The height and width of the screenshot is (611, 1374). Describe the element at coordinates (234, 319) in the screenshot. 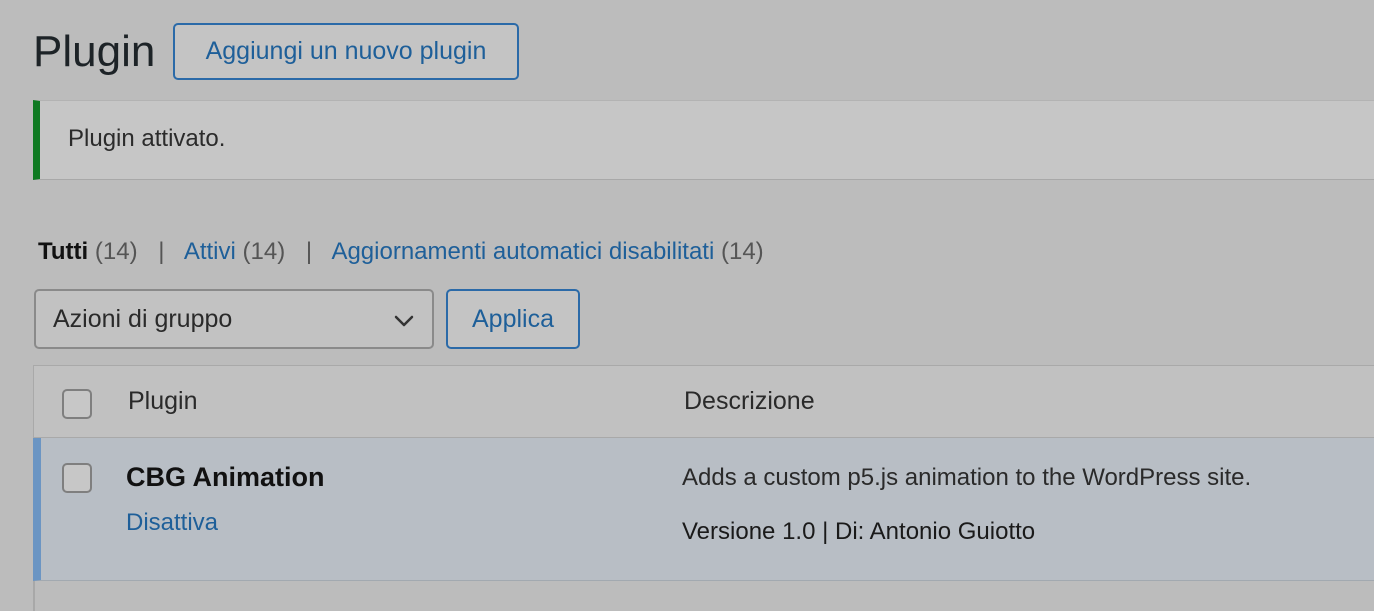

I see `bulk-actions-select: Azioni di gruppo` at that location.